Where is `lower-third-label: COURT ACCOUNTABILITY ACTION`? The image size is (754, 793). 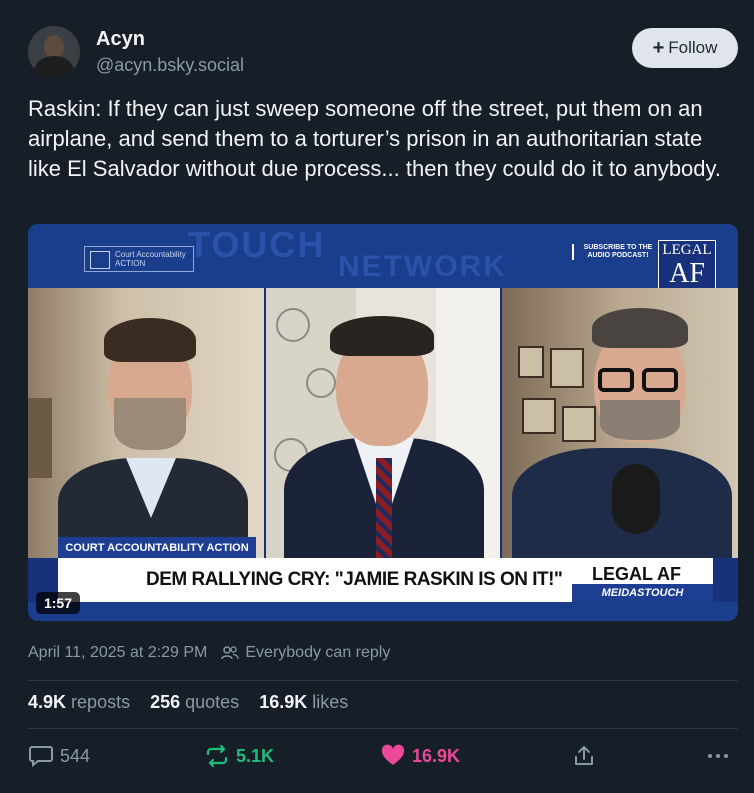 lower-third-label: COURT ACCOUNTABILITY ACTION is located at coordinates (157, 547).